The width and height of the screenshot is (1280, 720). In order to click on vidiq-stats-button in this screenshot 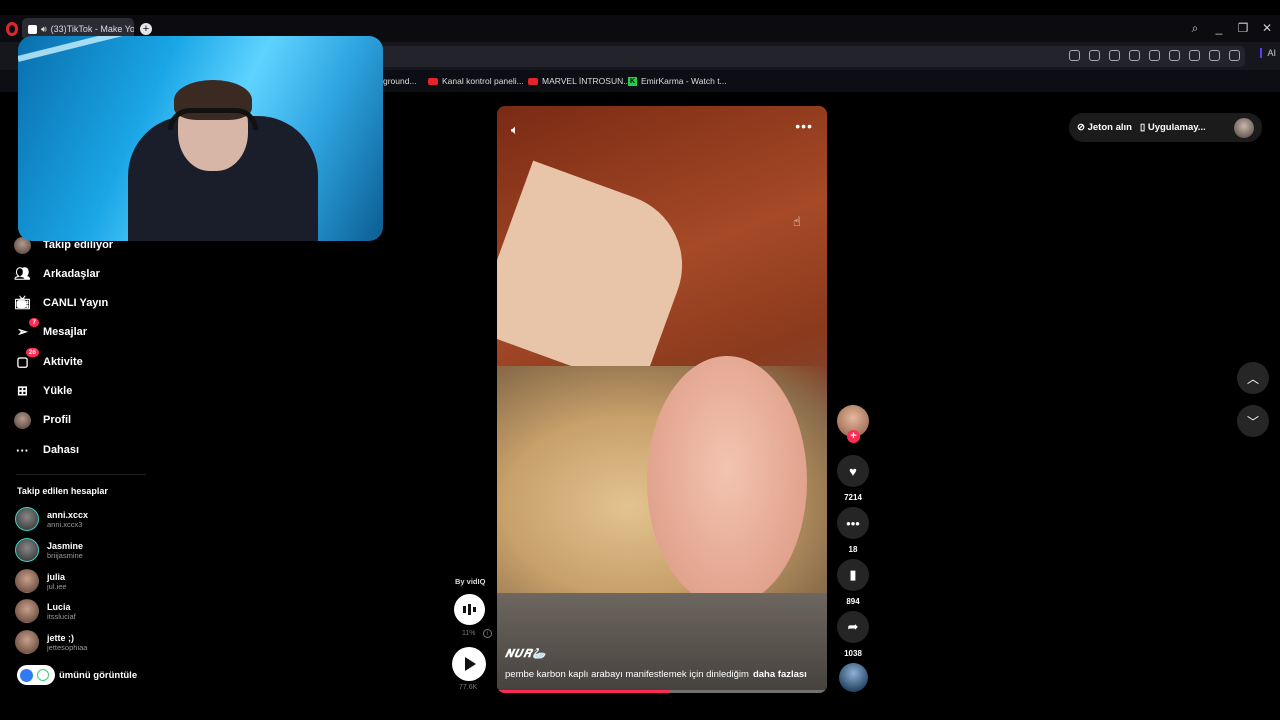, I will do `click(469, 609)`.